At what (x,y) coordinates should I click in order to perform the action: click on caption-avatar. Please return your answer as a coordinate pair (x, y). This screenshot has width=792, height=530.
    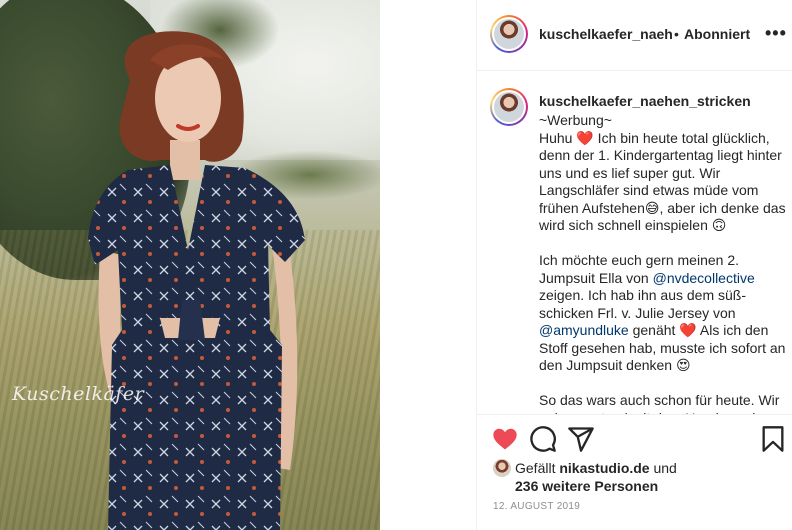
    Looking at the image, I should click on (509, 107).